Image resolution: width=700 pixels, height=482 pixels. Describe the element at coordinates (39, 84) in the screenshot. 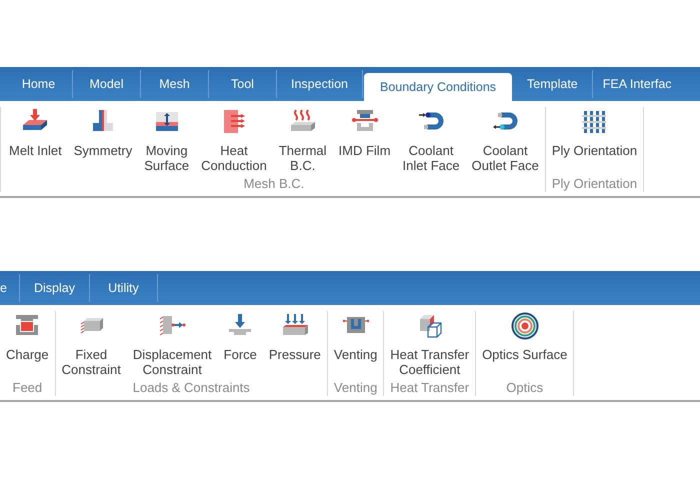

I see `ribbon-tab: Home` at that location.